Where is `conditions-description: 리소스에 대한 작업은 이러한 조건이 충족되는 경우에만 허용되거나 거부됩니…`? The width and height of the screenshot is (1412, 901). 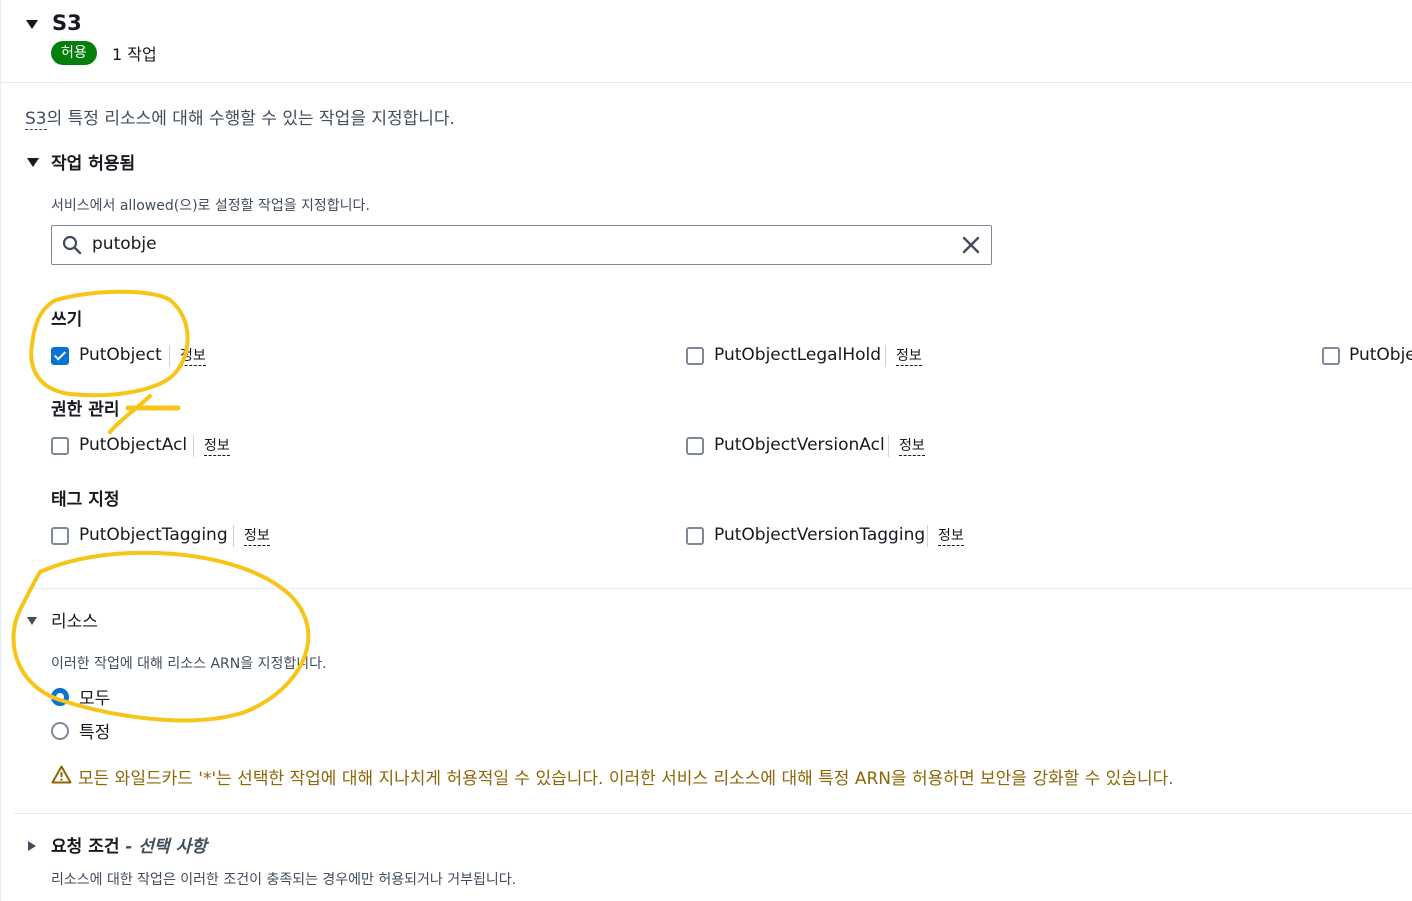 conditions-description: 리소스에 대한 작업은 이러한 조건이 충족되는 경우에만 허용되거나 거부됩니… is located at coordinates (284, 880).